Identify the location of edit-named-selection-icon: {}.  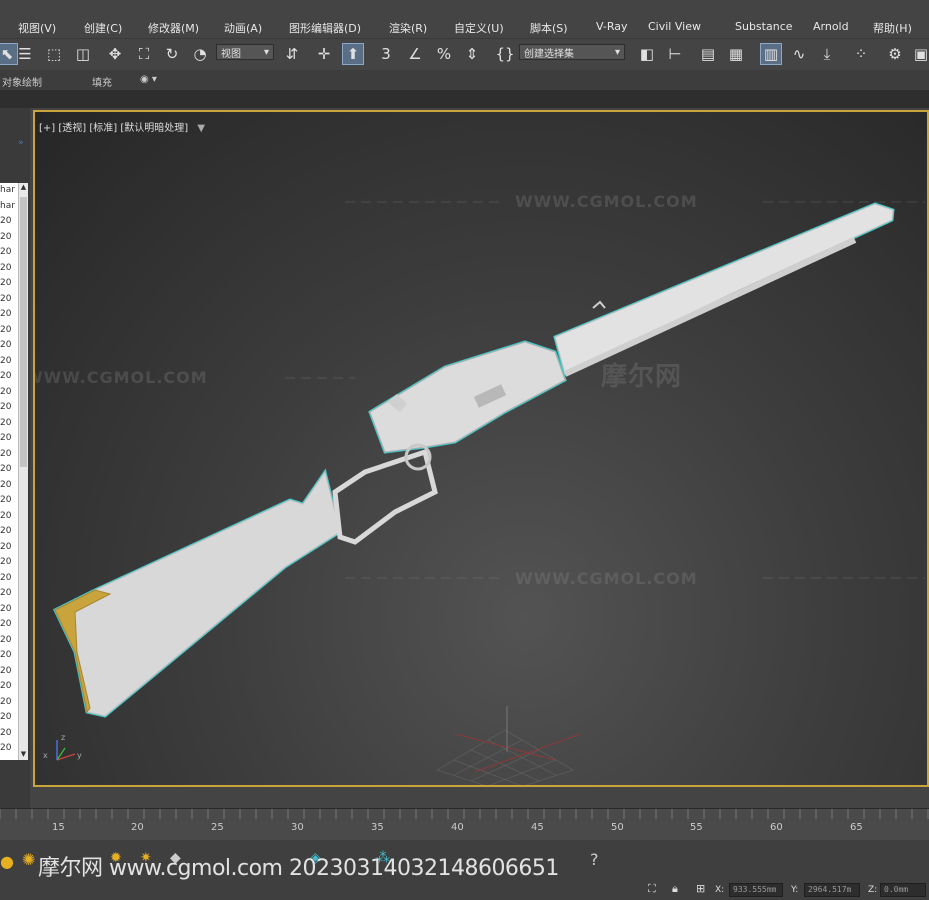
(505, 54).